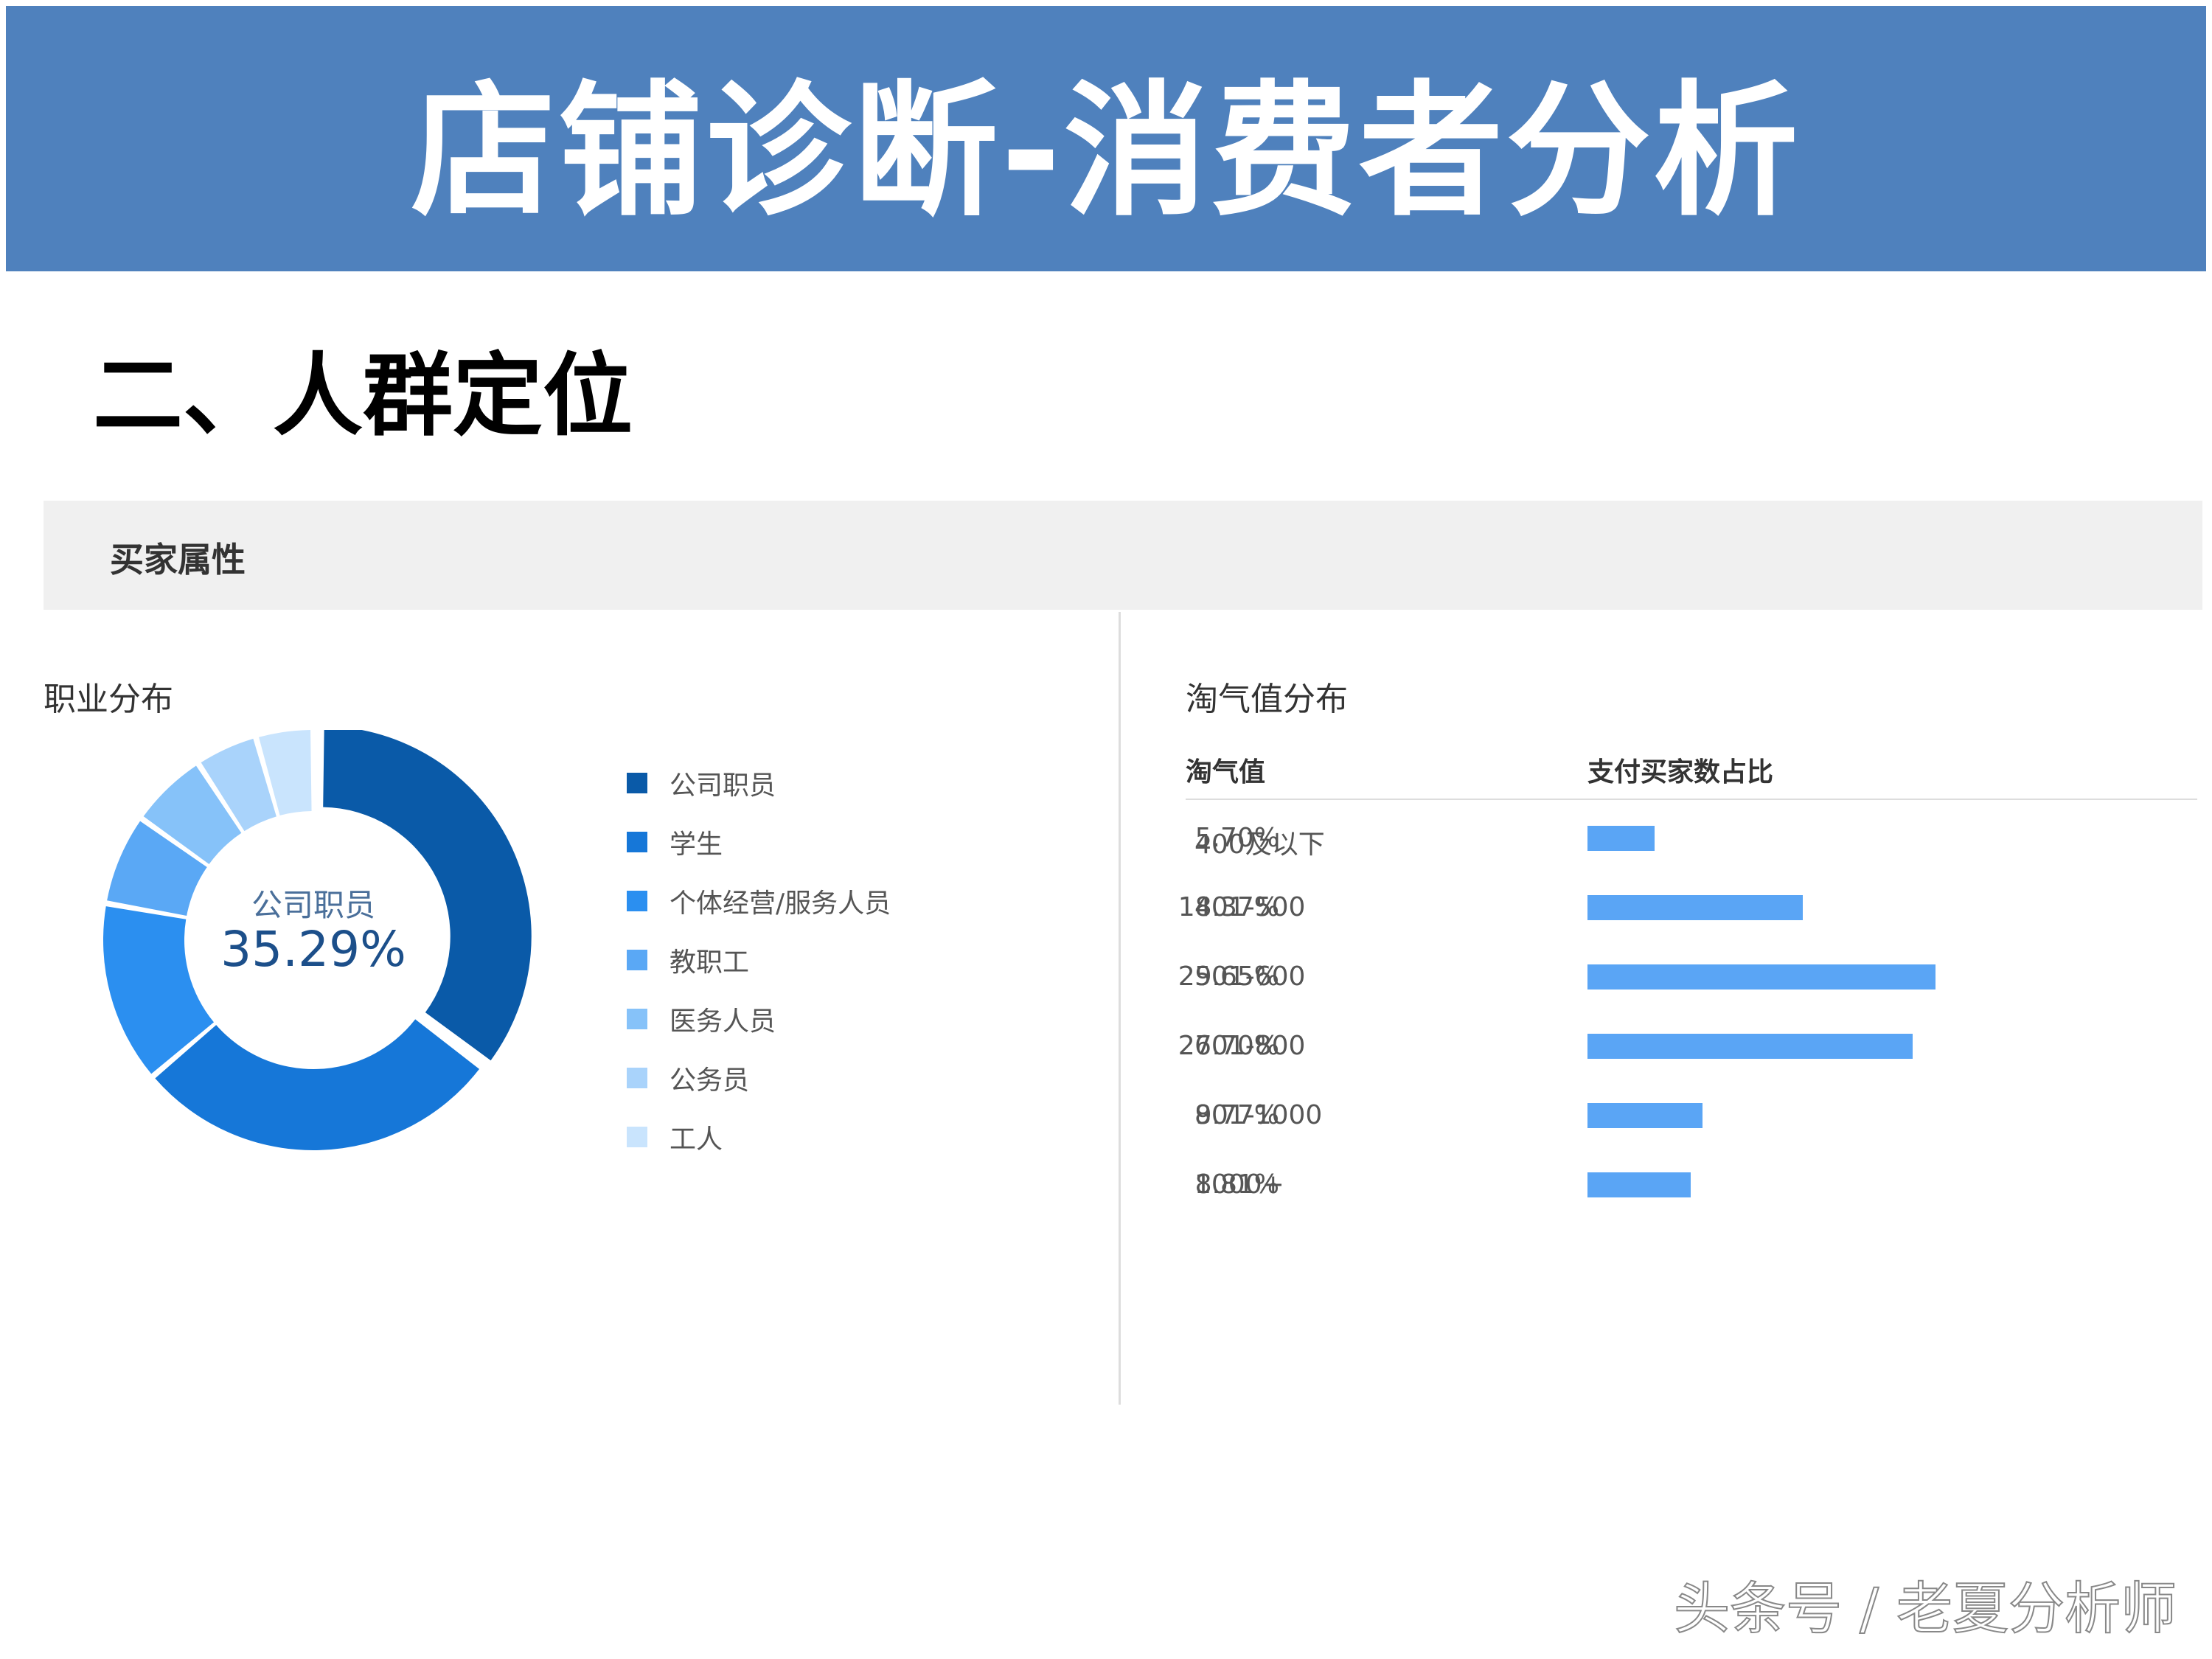  Describe the element at coordinates (1228, 907) in the screenshot. I see `row-percent: 18.37%` at that location.